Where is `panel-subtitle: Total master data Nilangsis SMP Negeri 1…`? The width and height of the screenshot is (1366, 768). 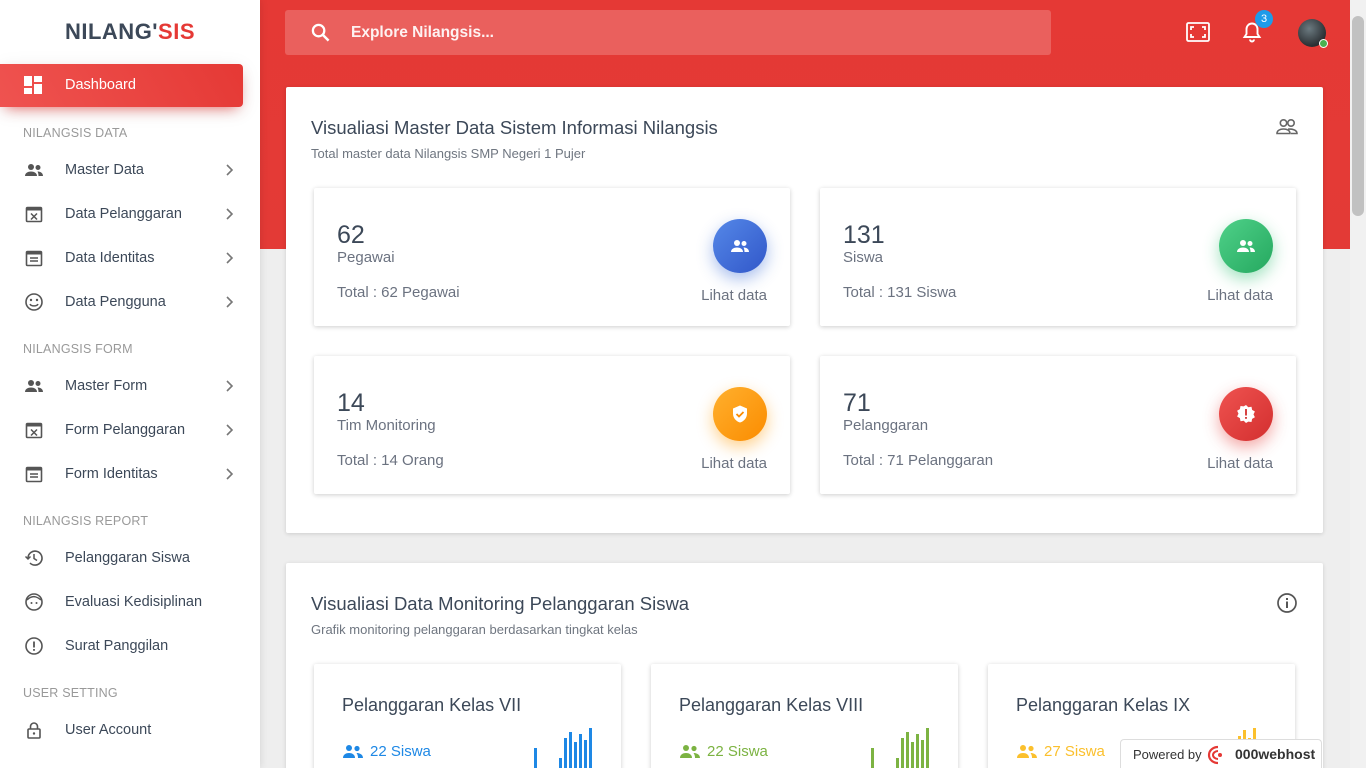 panel-subtitle: Total master data Nilangsis SMP Negeri 1… is located at coordinates (448, 153).